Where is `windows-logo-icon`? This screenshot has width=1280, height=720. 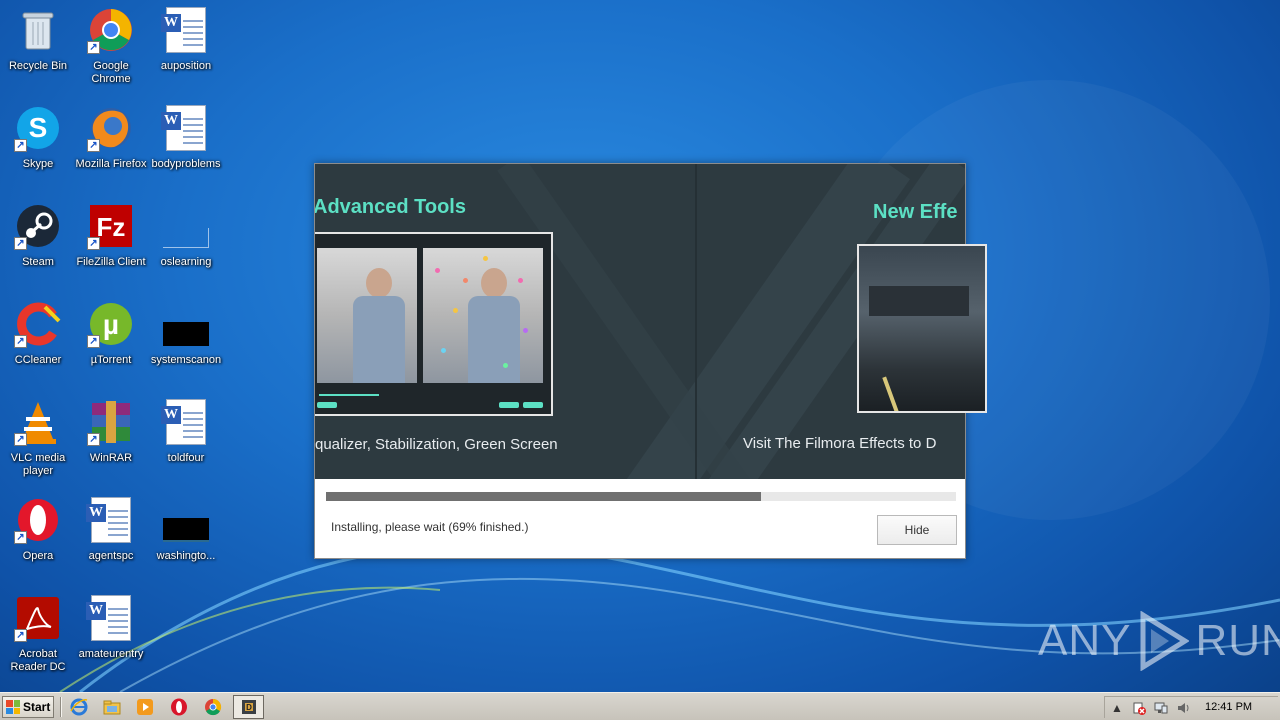
windows-logo-icon is located at coordinates (13, 707).